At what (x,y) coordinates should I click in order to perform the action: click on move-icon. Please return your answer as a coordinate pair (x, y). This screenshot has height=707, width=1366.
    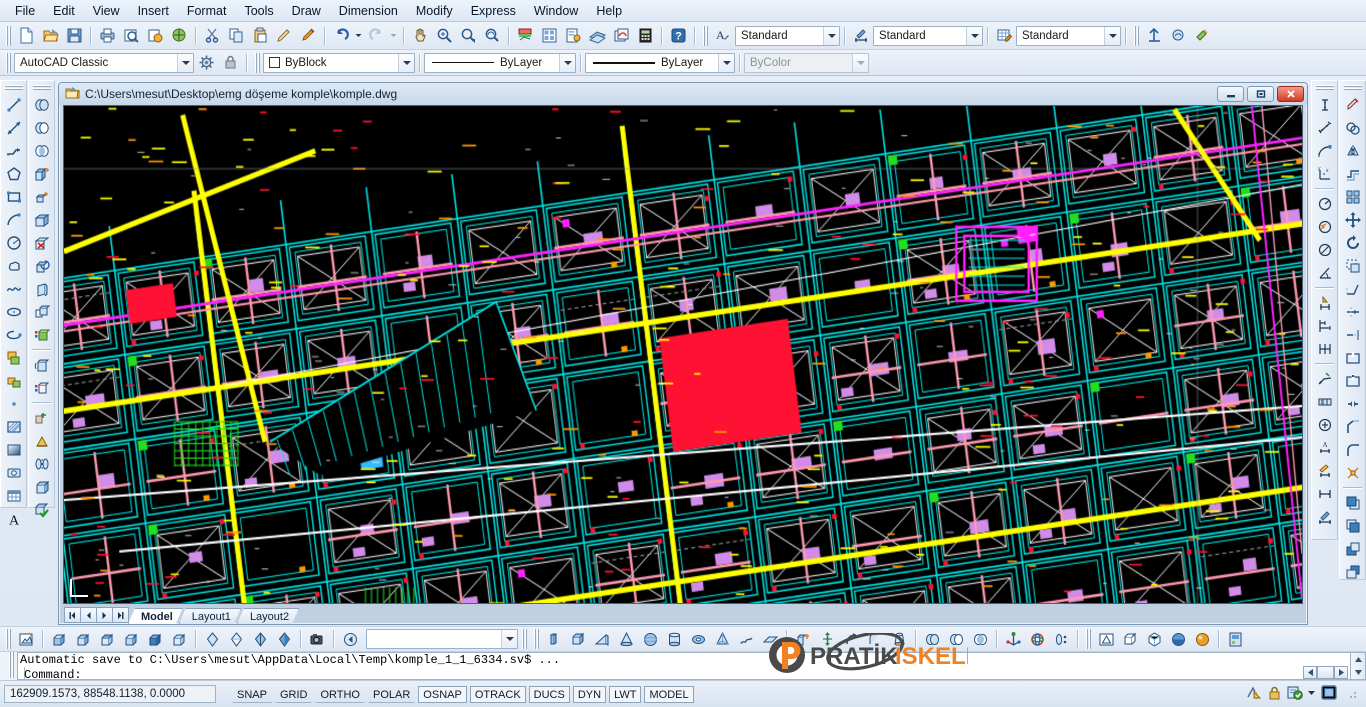
    Looking at the image, I should click on (1352, 219).